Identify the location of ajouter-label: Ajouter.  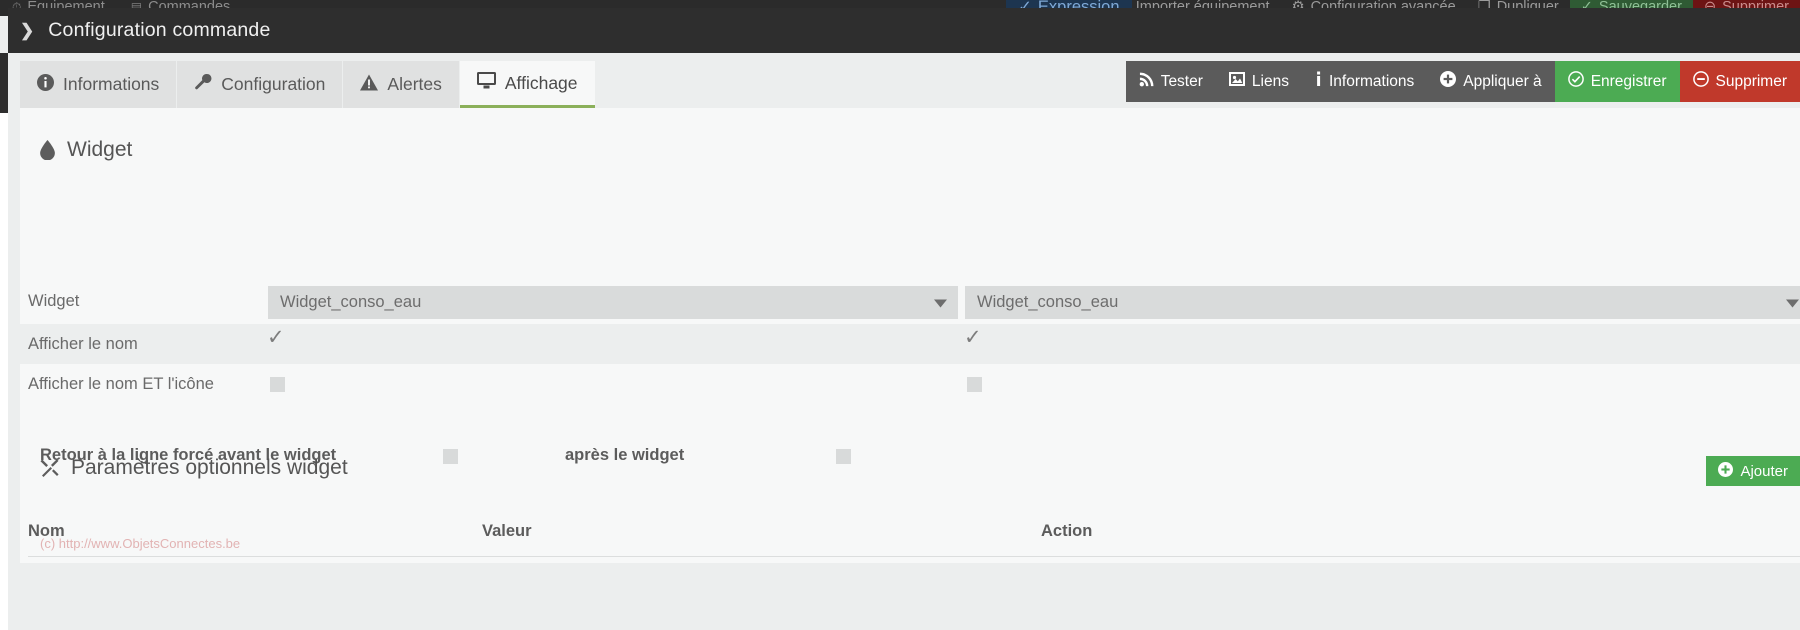
(1764, 471).